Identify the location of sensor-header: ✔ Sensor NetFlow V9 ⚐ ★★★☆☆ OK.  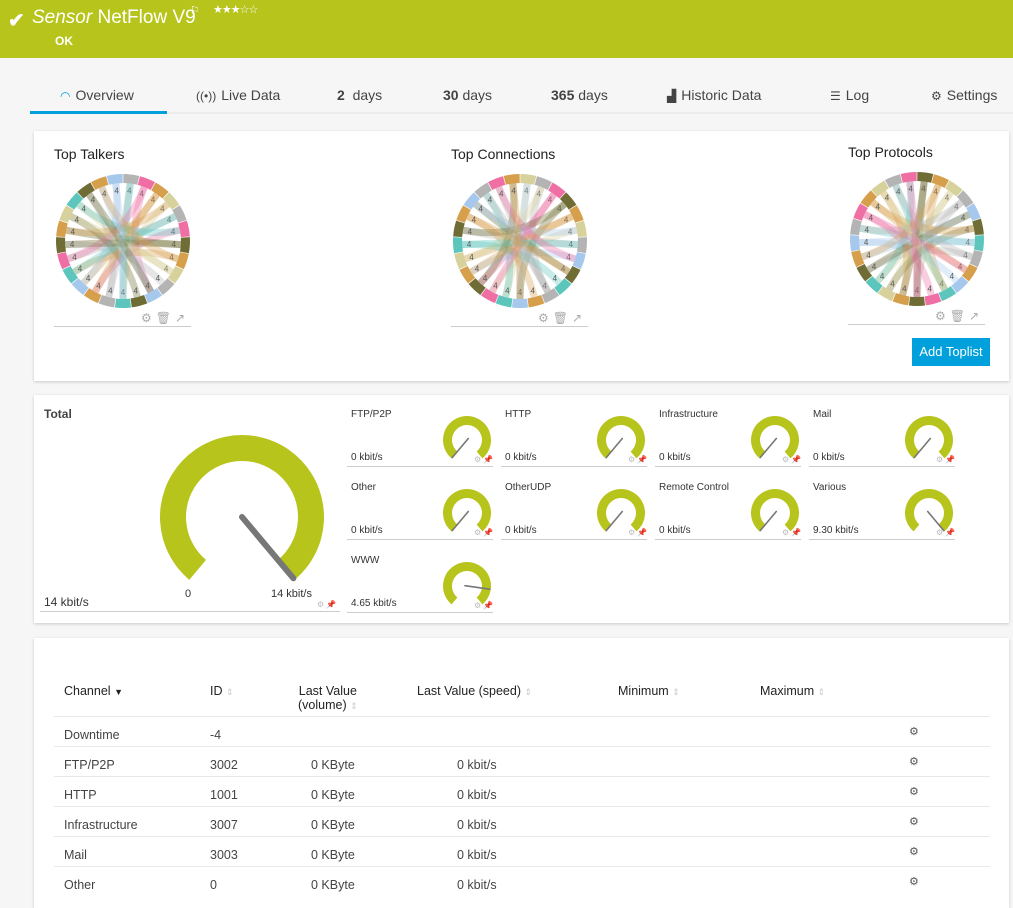
(506, 29).